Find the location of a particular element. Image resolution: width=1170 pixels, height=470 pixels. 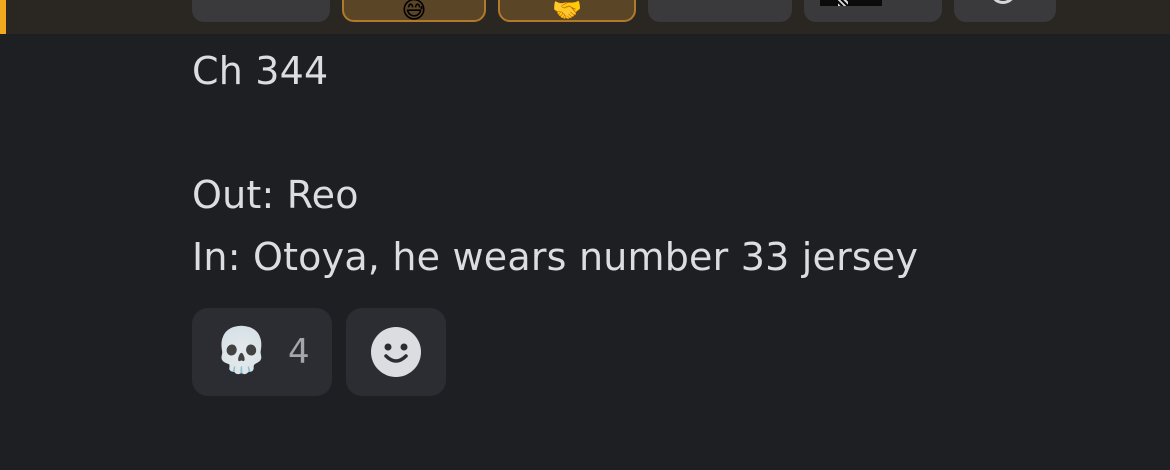

emoji-reaction-icon: 😅 is located at coordinates (414, 11).